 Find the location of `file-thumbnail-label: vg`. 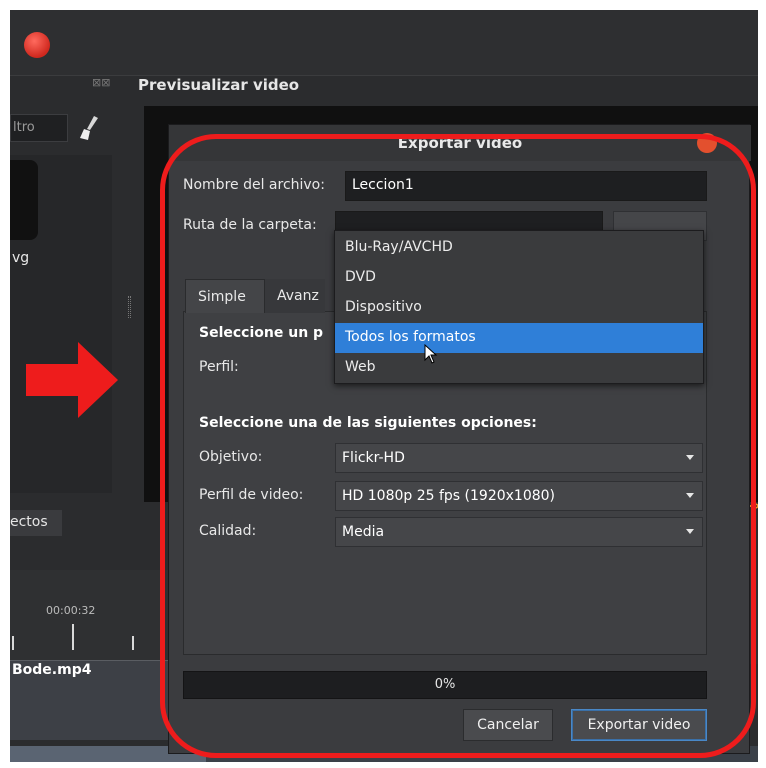

file-thumbnail-label: vg is located at coordinates (21, 258).